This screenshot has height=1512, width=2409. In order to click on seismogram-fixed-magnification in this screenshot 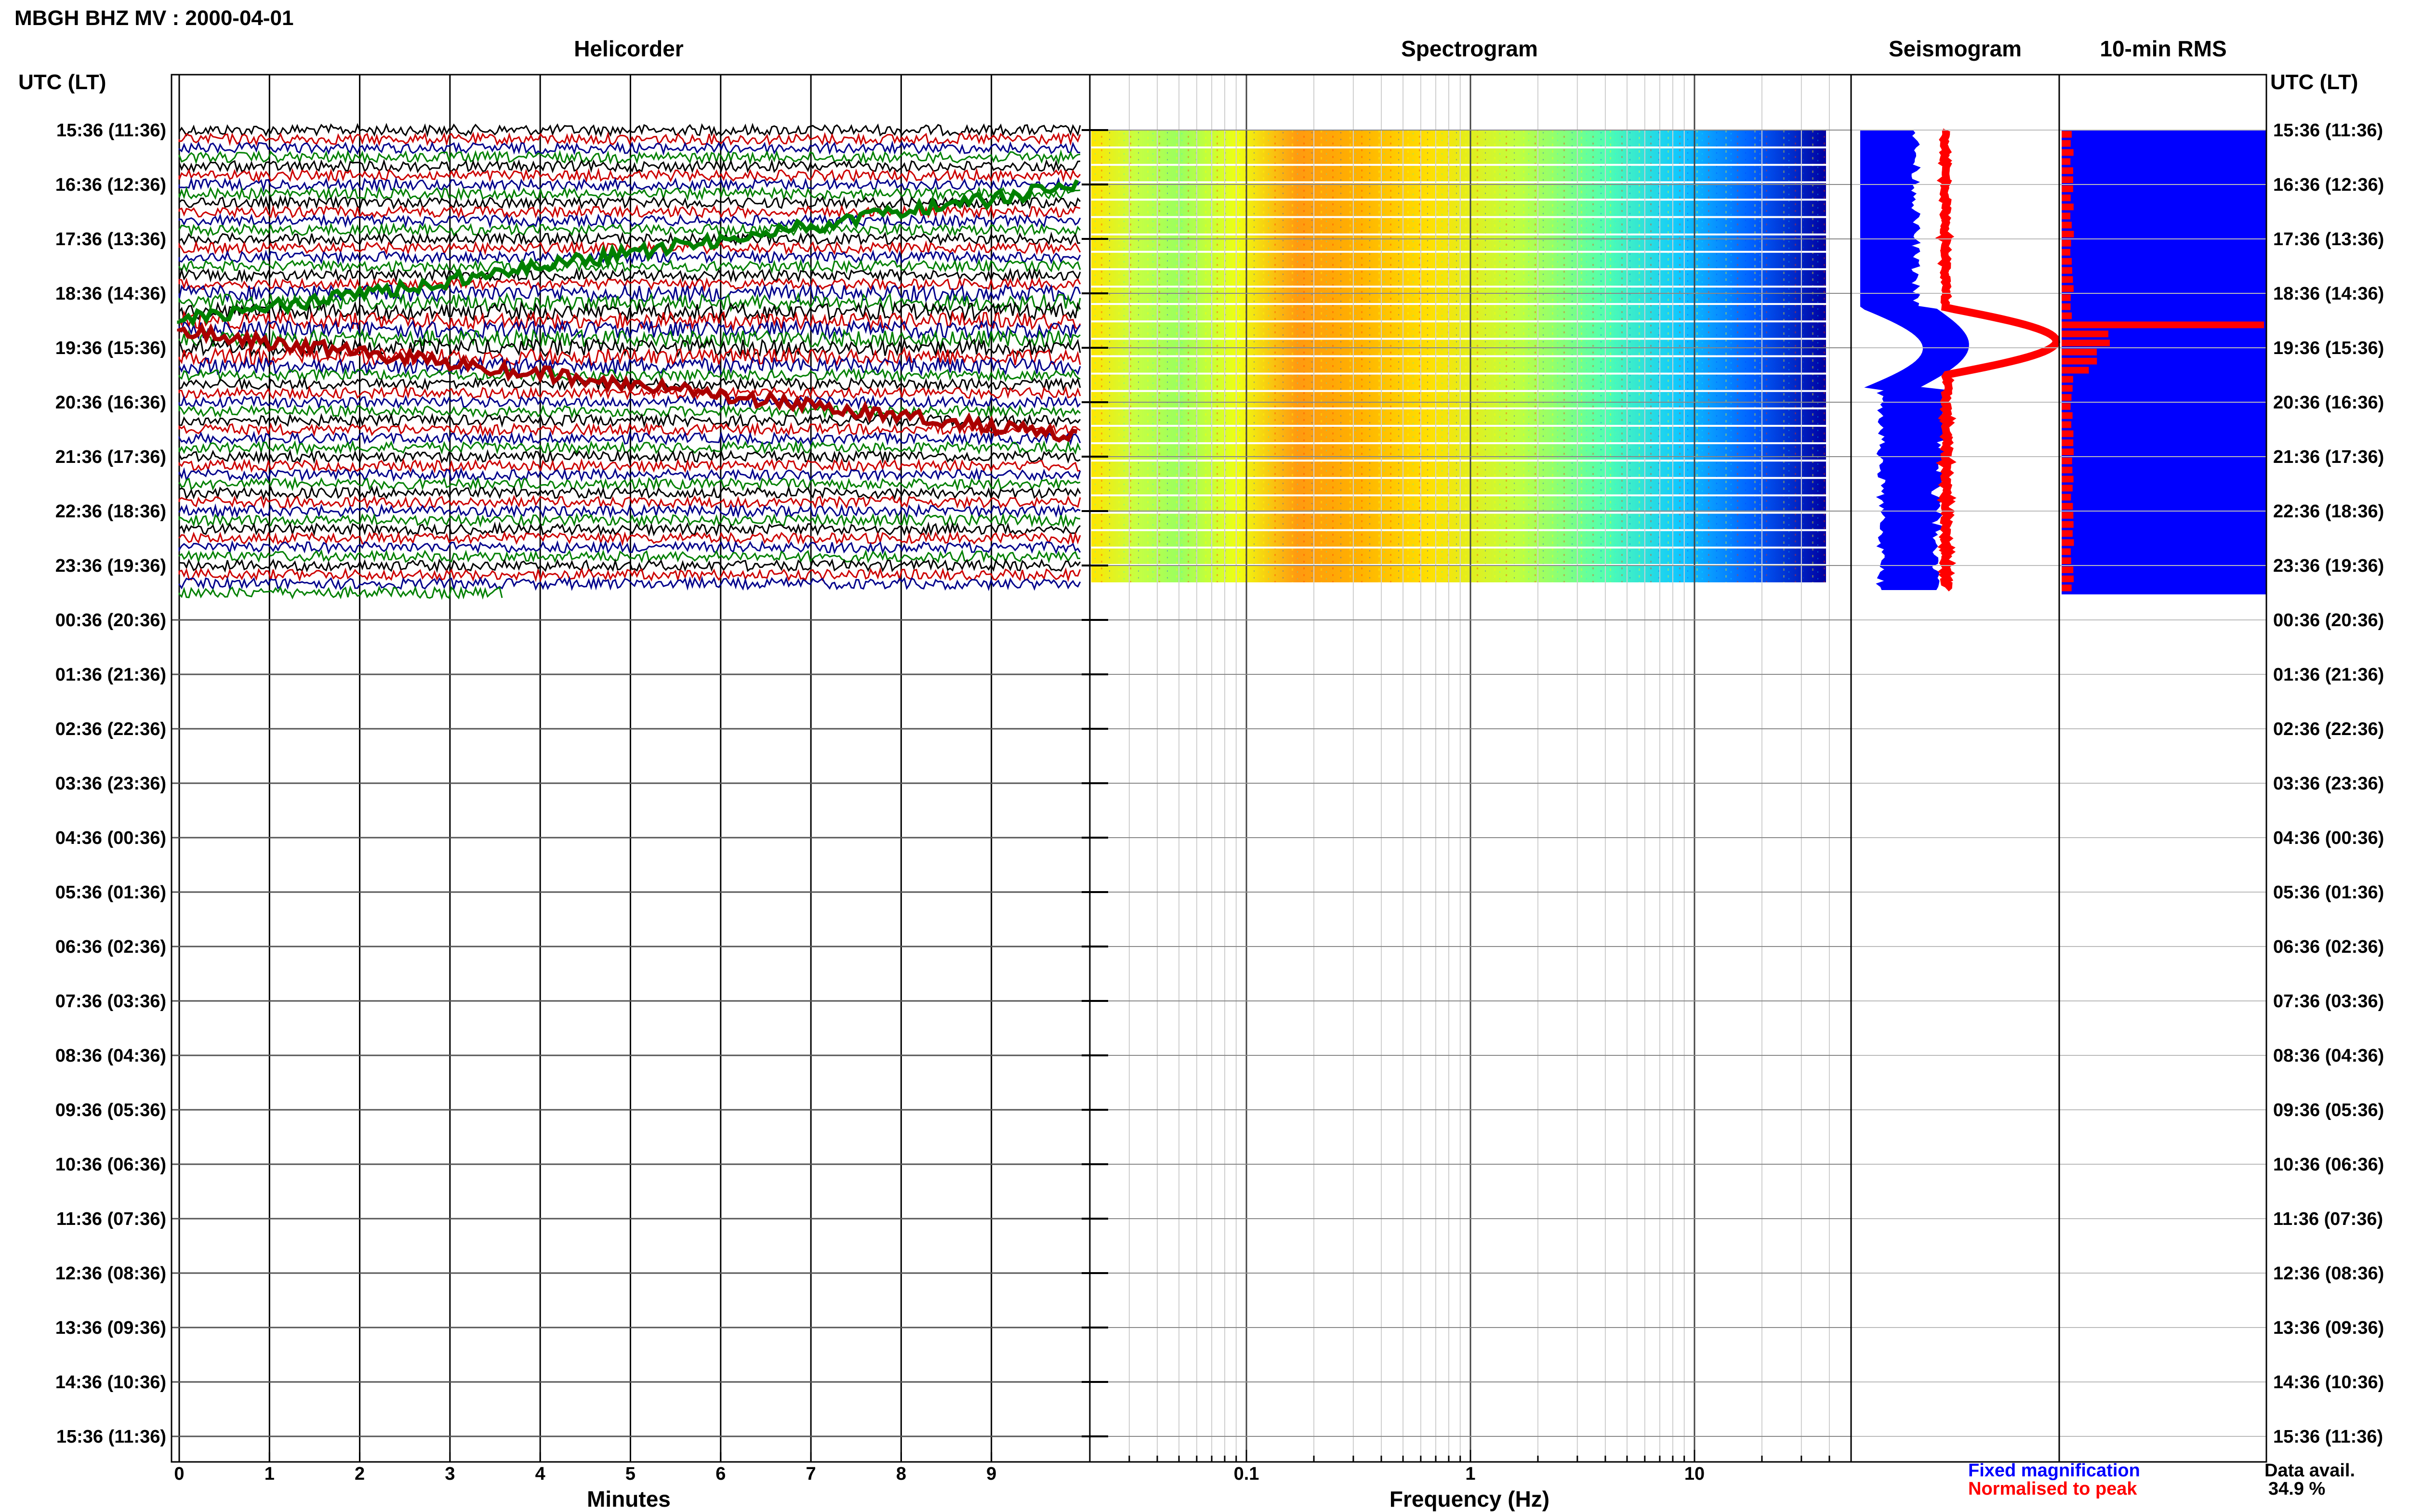, I will do `click(1914, 360)`.